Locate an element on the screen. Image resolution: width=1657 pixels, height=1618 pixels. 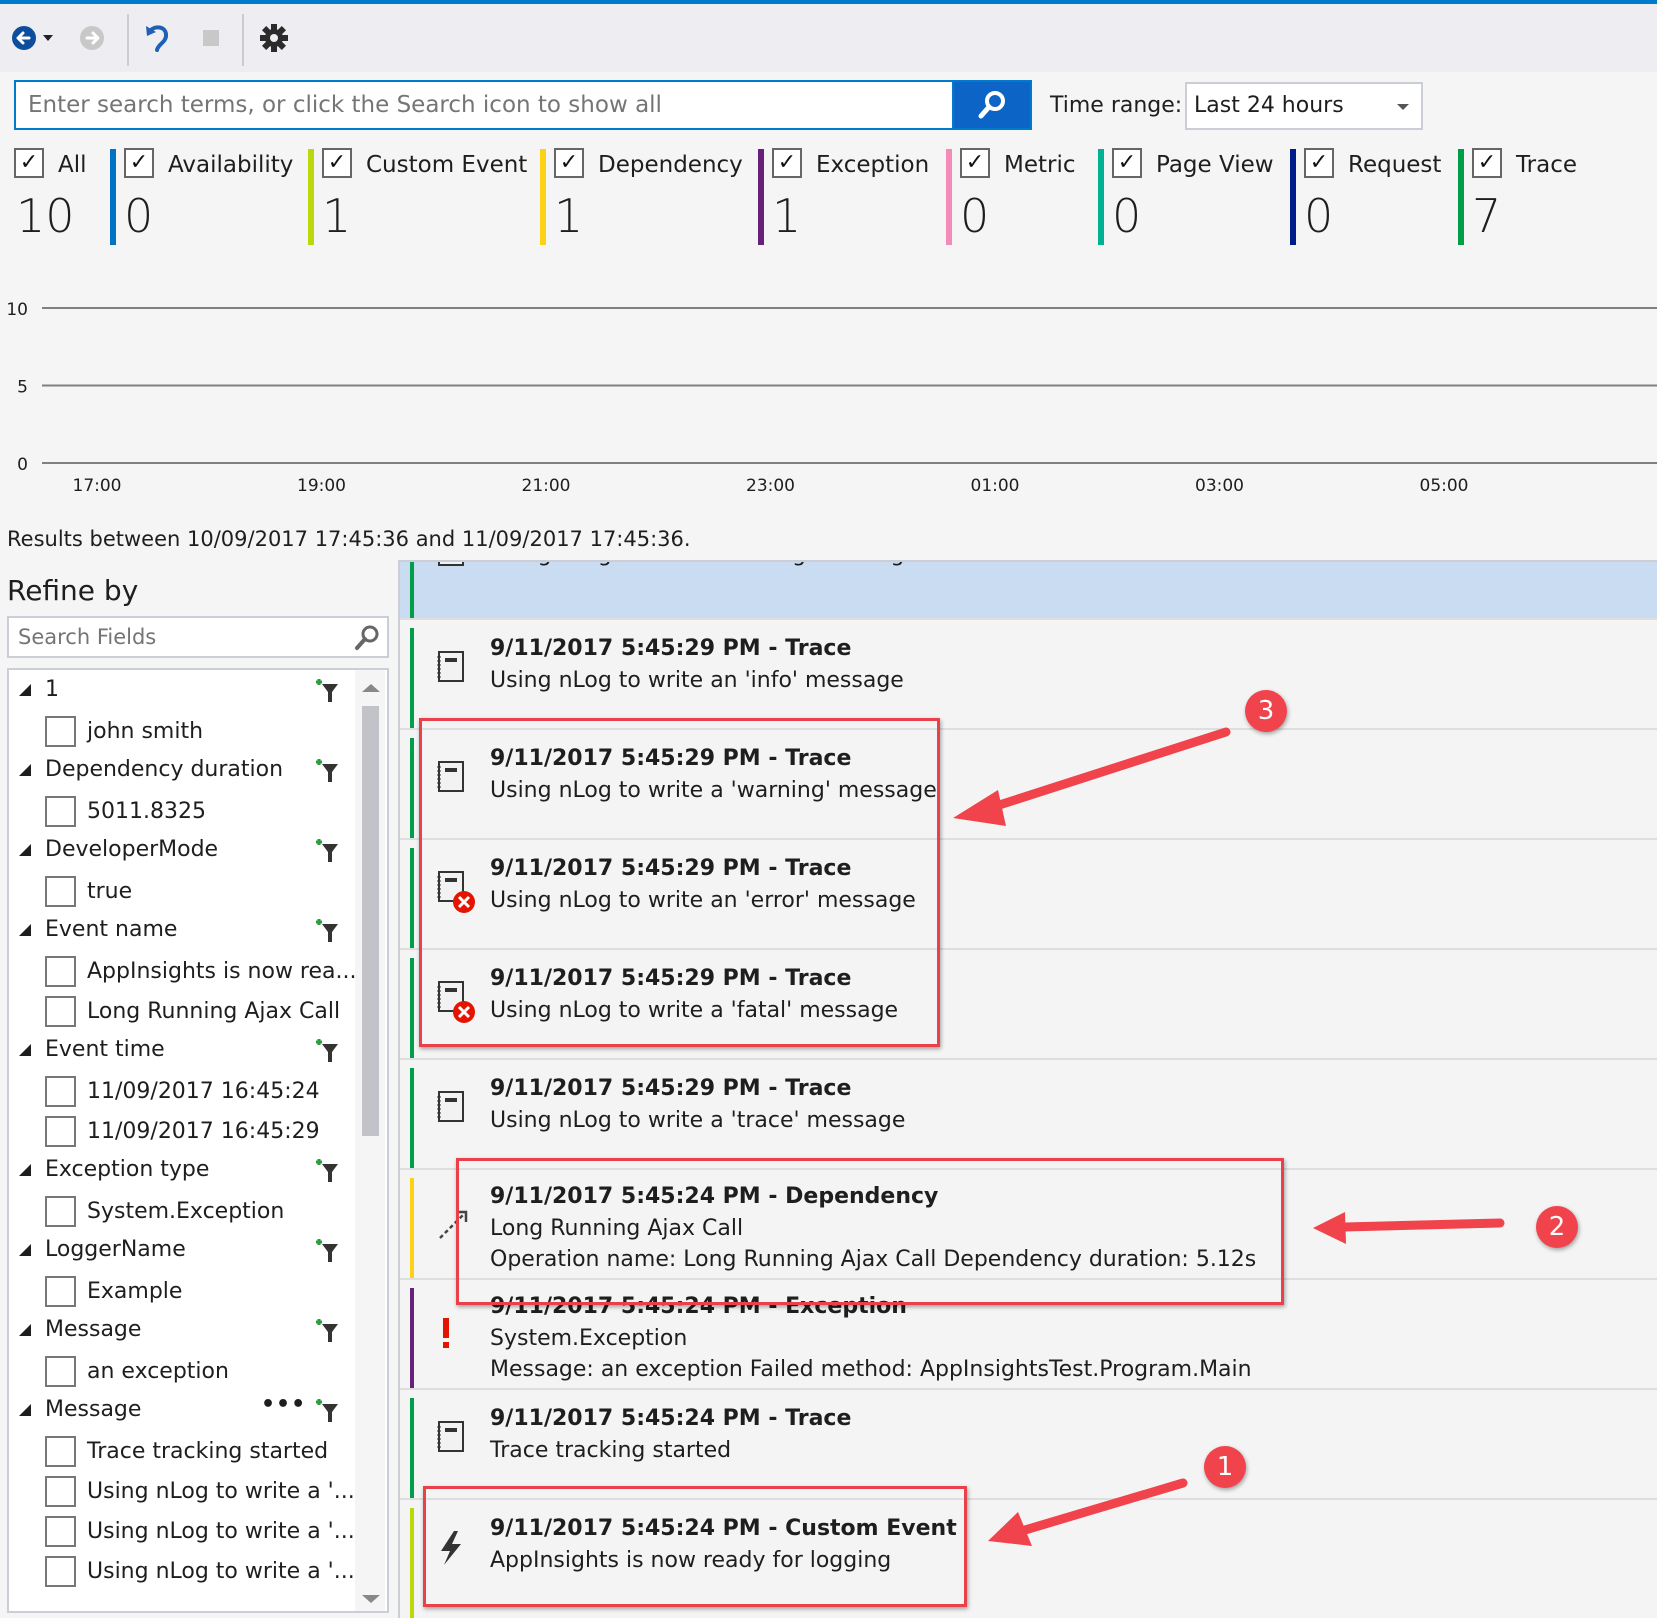
search-input is located at coordinates (484, 105).